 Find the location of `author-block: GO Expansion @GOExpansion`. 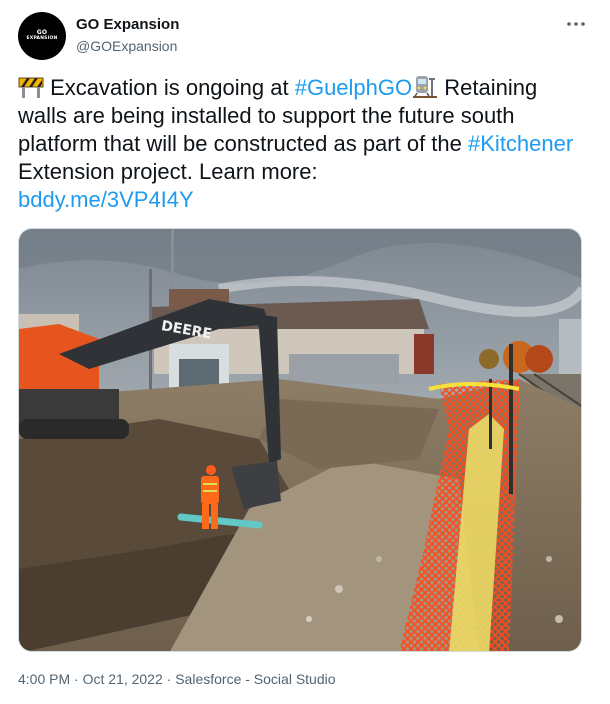

author-block: GO Expansion @GOExpansion is located at coordinates (127, 35).